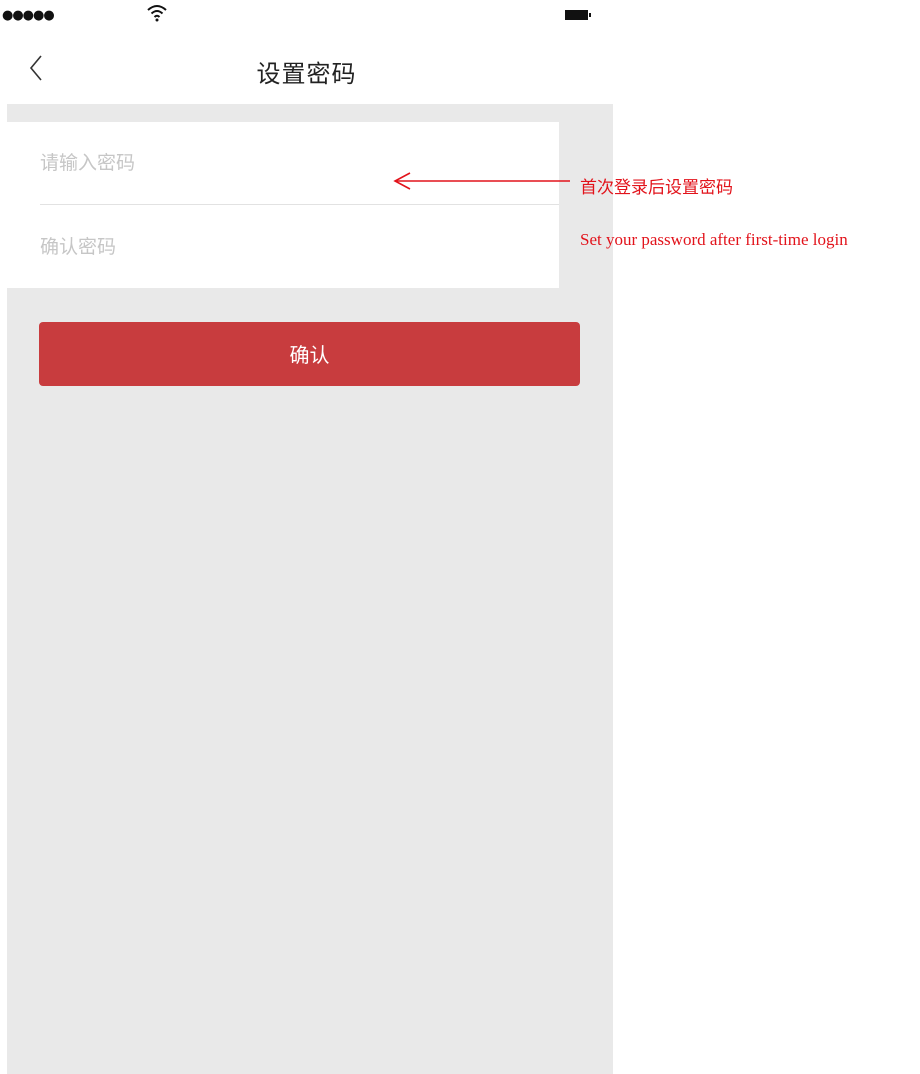 The image size is (920, 1074). I want to click on navigation-bar: 设置密码, so click(306, 68).